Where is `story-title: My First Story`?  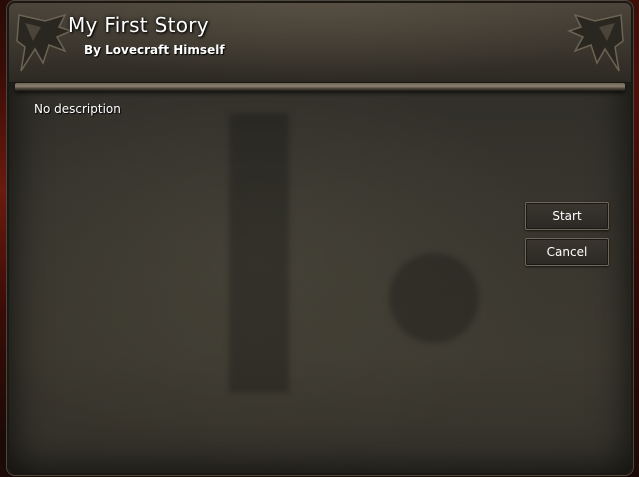
story-title: My First Story is located at coordinates (138, 25).